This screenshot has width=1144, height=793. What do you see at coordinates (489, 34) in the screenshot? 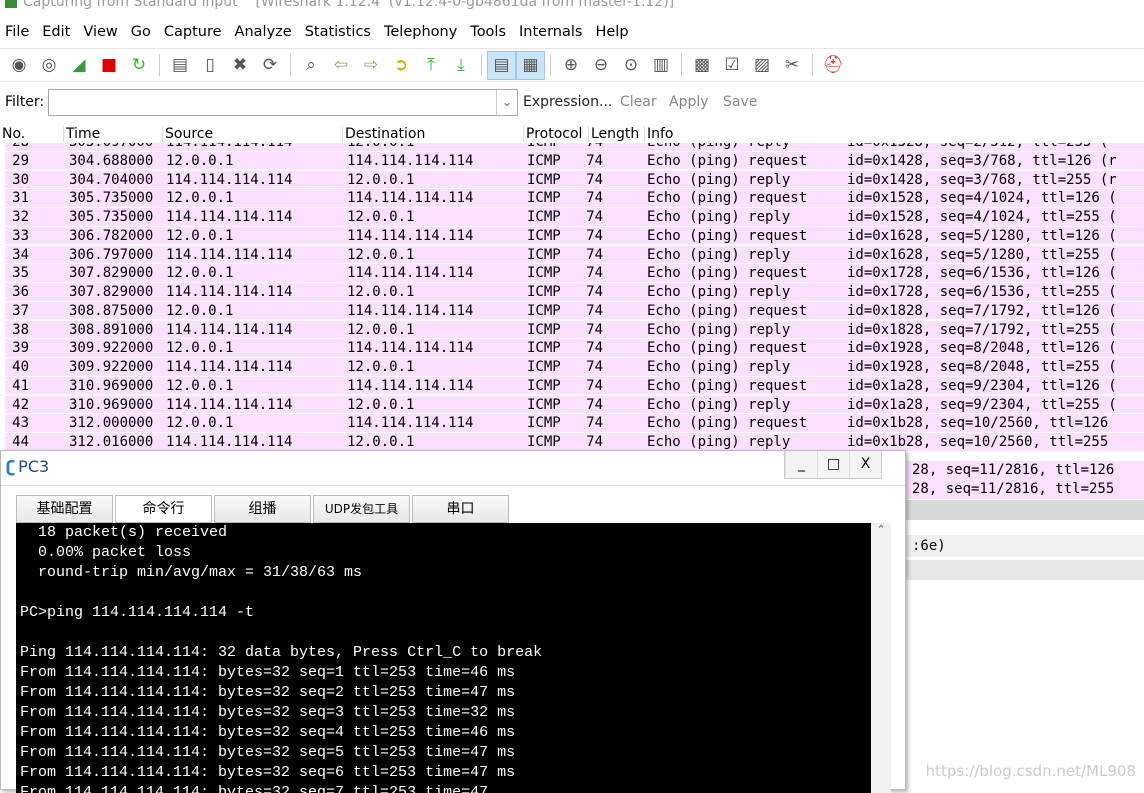
I see `menu-tools: Tools` at bounding box center [489, 34].